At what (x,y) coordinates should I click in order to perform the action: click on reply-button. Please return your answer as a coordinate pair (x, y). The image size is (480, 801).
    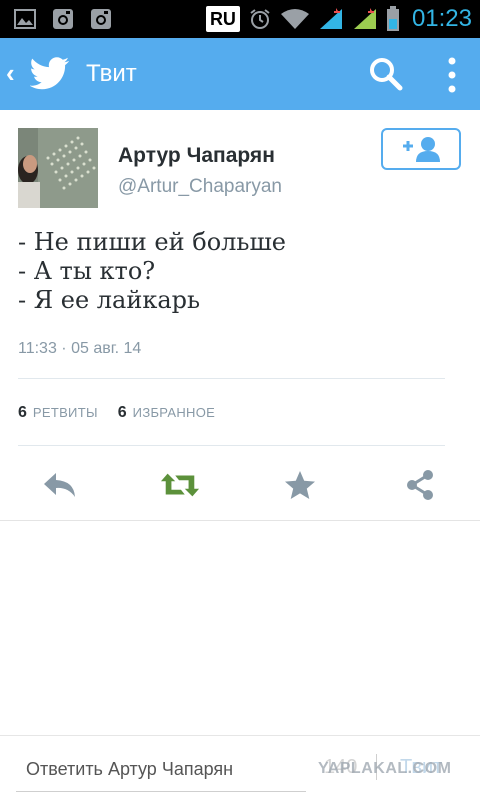
    Looking at the image, I should click on (60, 485).